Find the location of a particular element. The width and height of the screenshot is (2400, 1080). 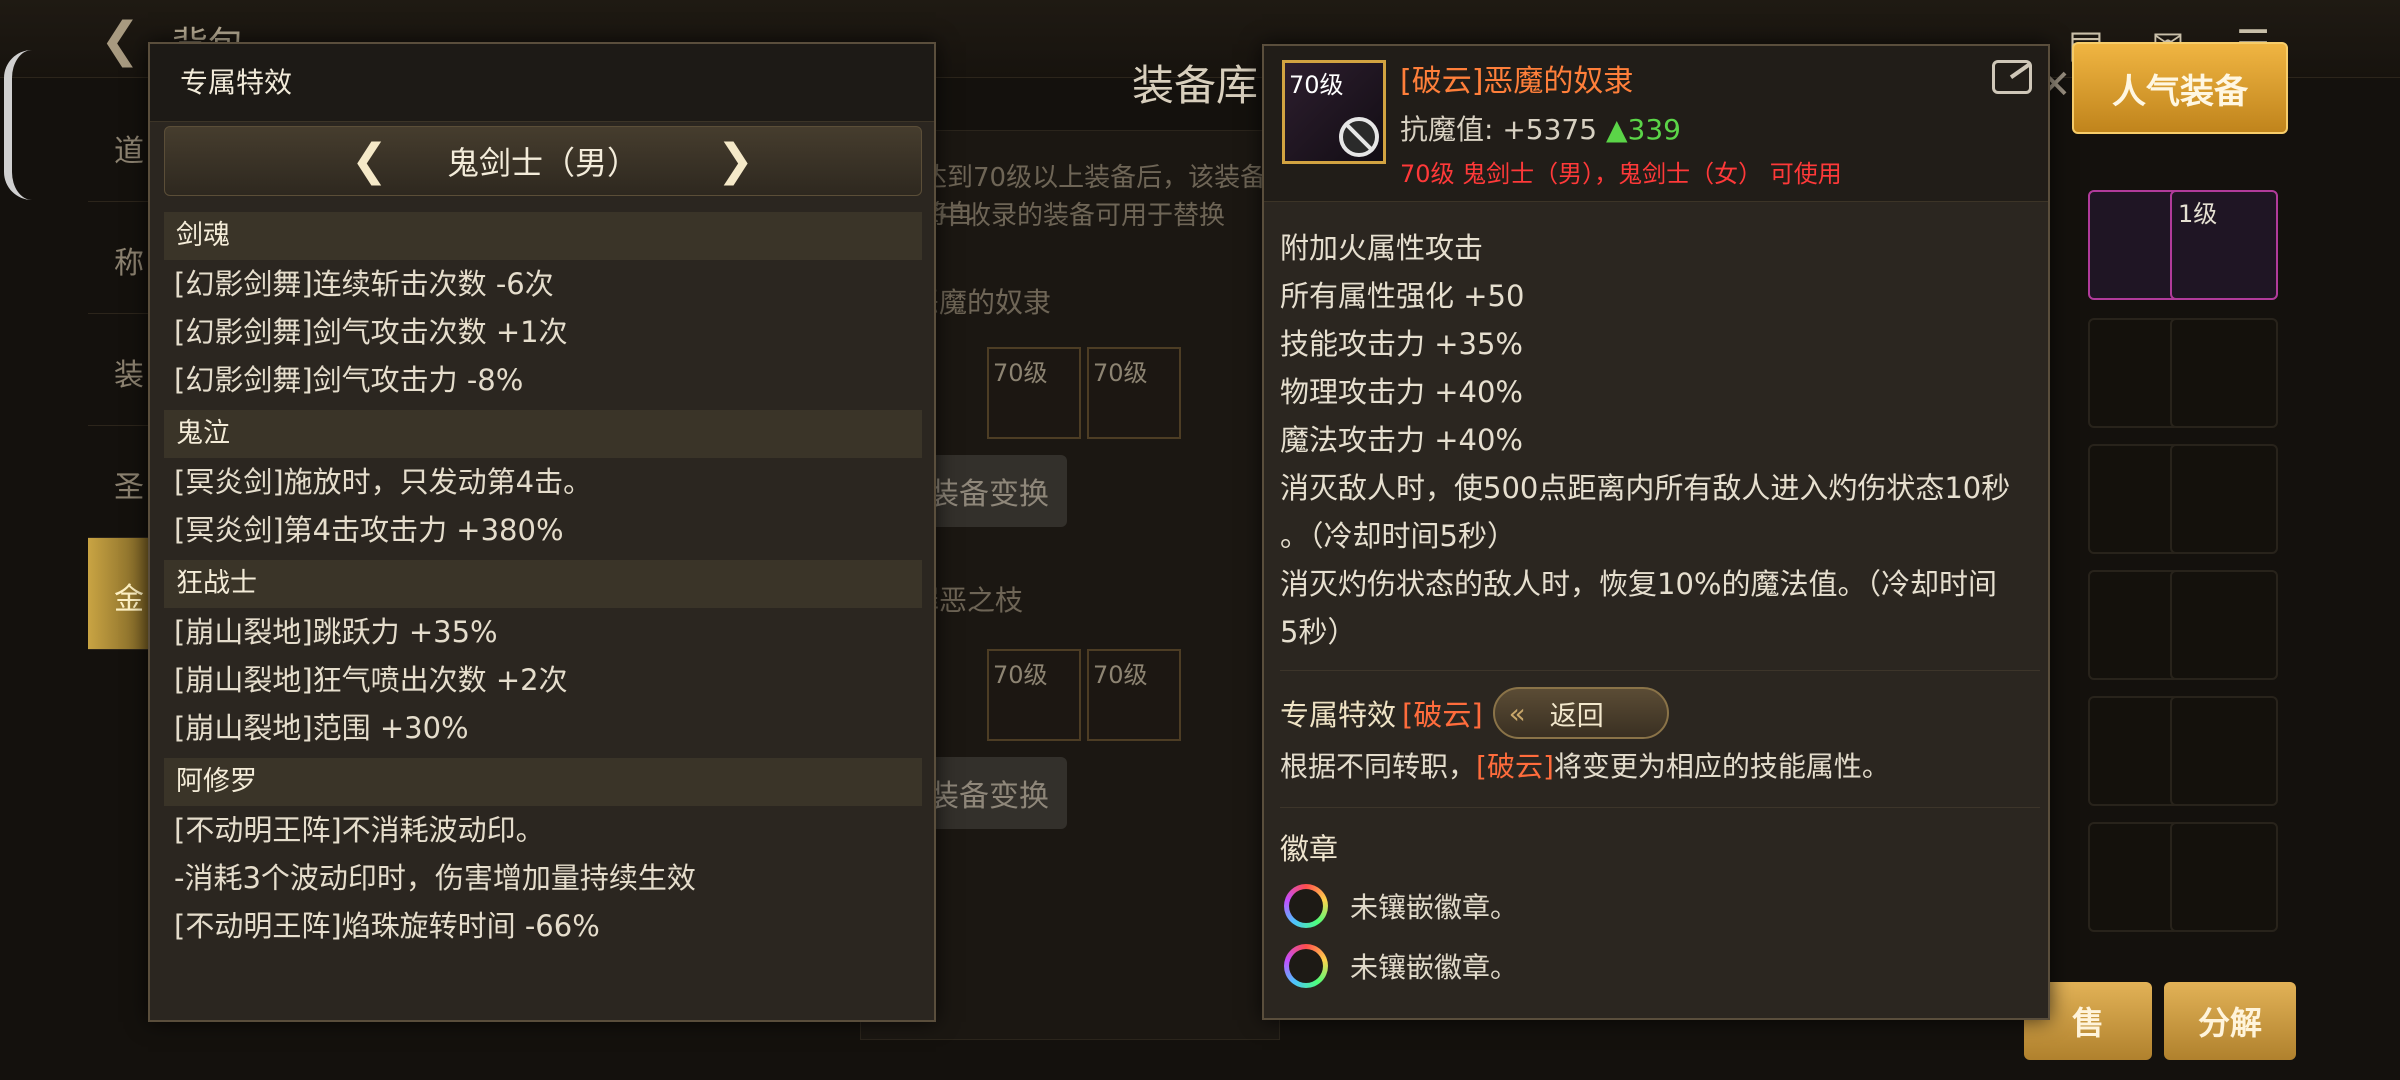

cell-level: 1级 is located at coordinates (2198, 214).